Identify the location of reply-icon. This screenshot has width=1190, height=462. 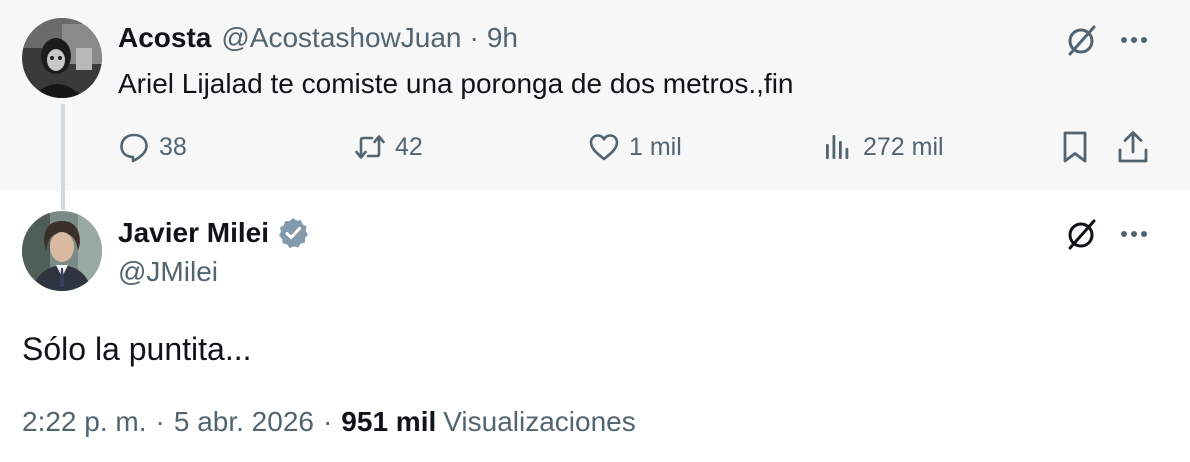
(134, 148).